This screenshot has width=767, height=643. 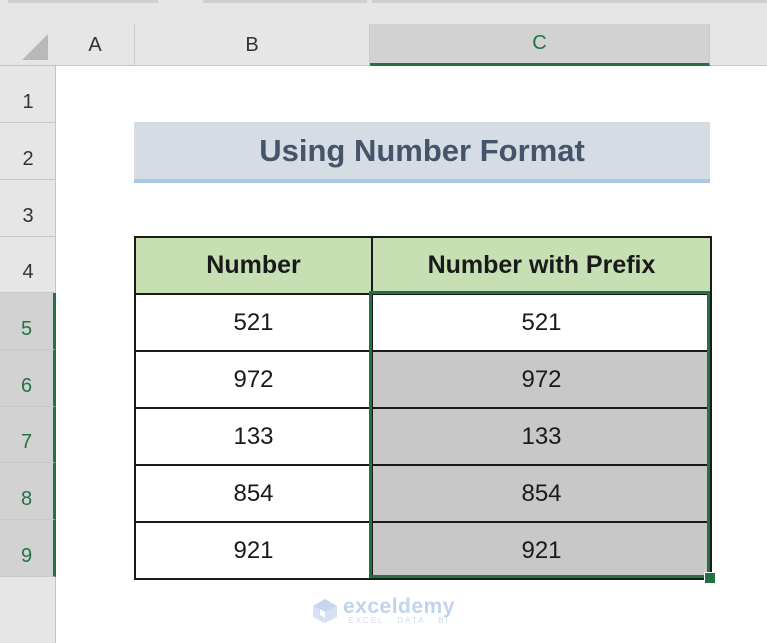 I want to click on number-cell: 521, so click(x=253, y=322).